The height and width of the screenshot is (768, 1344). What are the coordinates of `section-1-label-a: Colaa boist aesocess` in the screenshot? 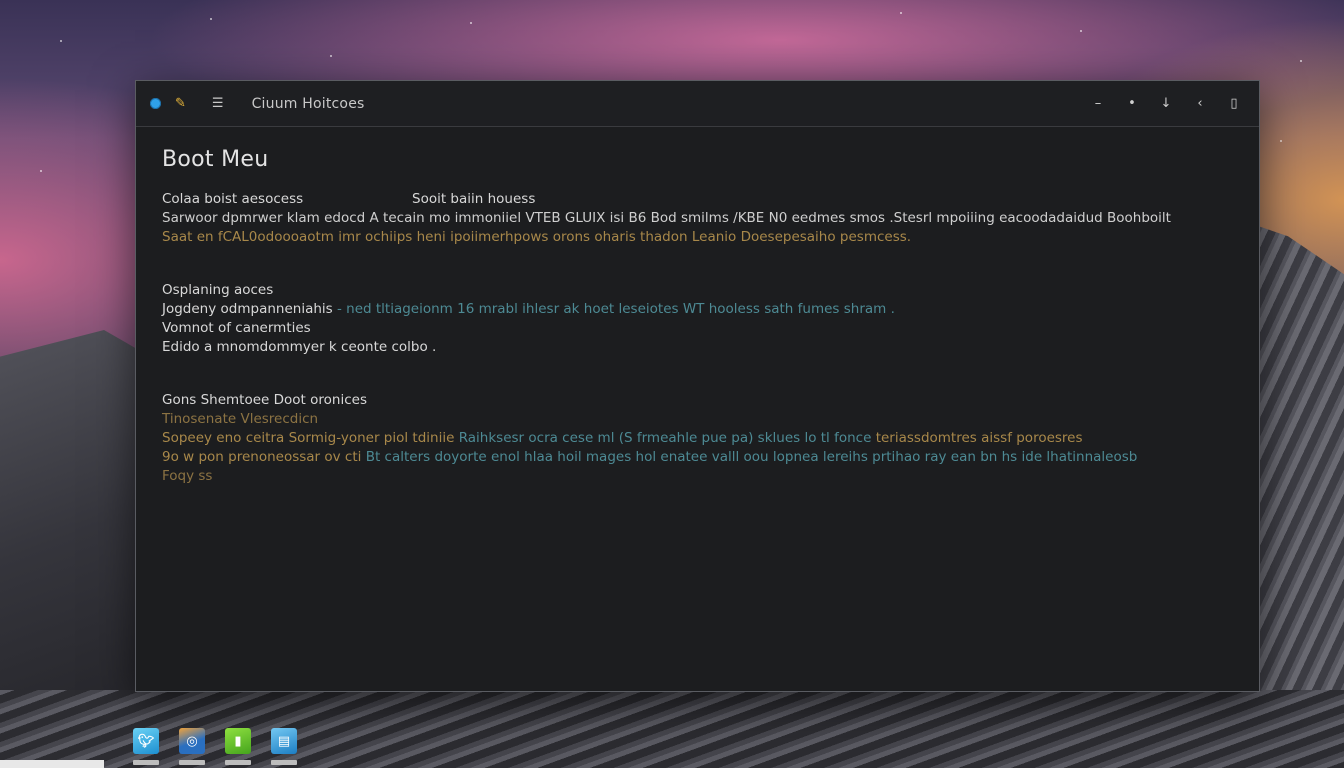 It's located at (233, 199).